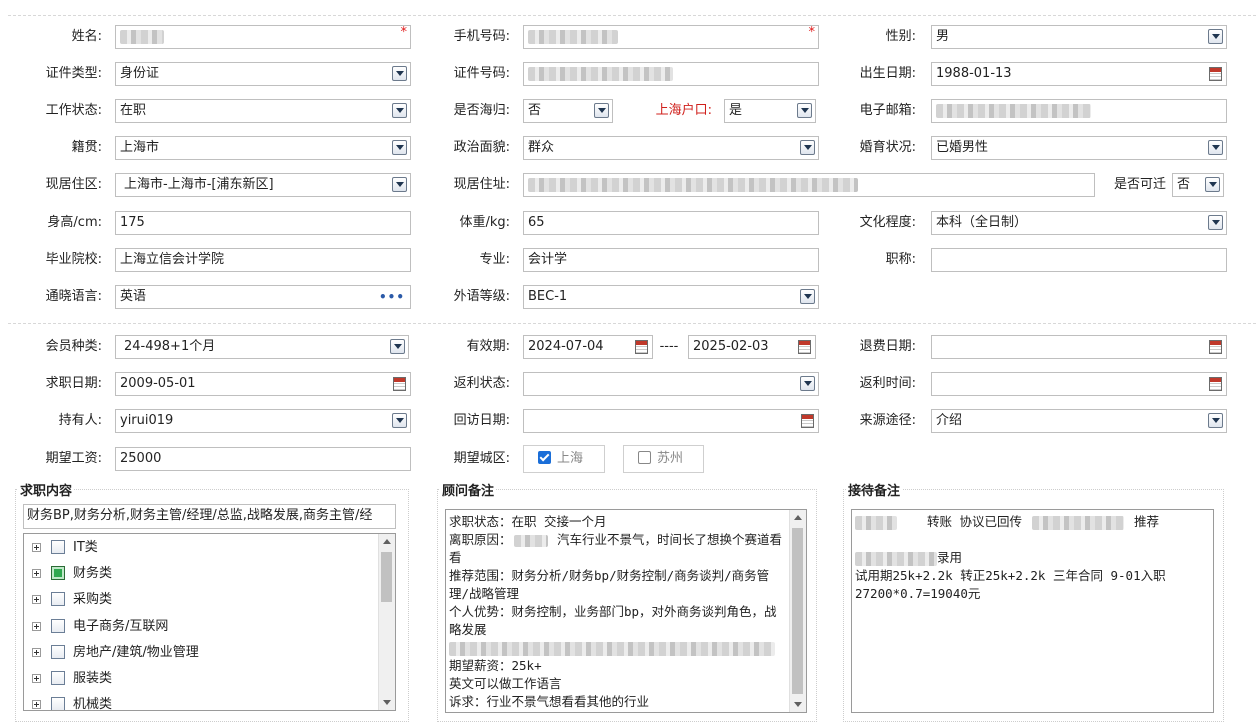 The height and width of the screenshot is (725, 1256). Describe the element at coordinates (1079, 421) in the screenshot. I see `source-select: 介绍` at that location.